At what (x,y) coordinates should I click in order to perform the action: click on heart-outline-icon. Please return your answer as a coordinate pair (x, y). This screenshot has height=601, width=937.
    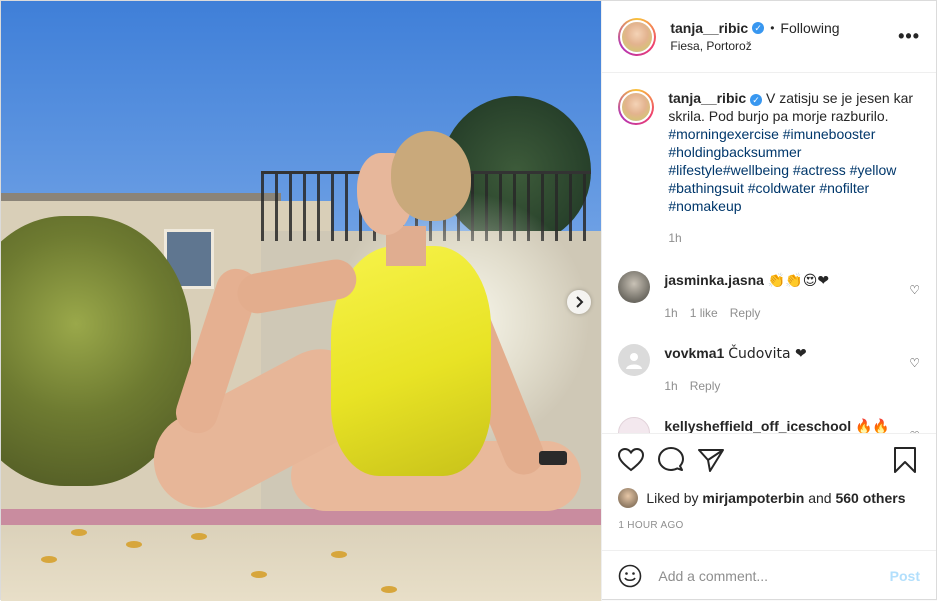
    Looking at the image, I should click on (631, 460).